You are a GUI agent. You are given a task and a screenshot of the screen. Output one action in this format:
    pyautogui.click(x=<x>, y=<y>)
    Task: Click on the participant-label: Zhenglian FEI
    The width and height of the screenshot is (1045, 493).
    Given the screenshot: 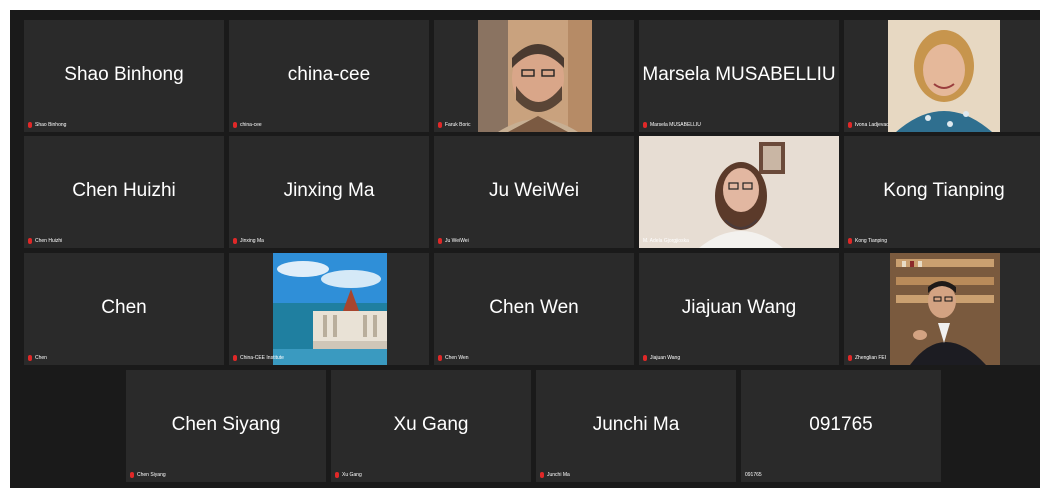 What is the action you would take?
    pyautogui.click(x=867, y=358)
    